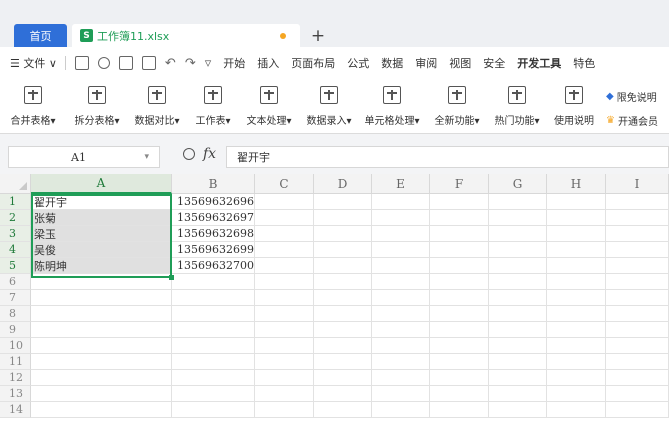  Describe the element at coordinates (33, 106) in the screenshot. I see `merge-tables-button: 合并表格▾` at that location.